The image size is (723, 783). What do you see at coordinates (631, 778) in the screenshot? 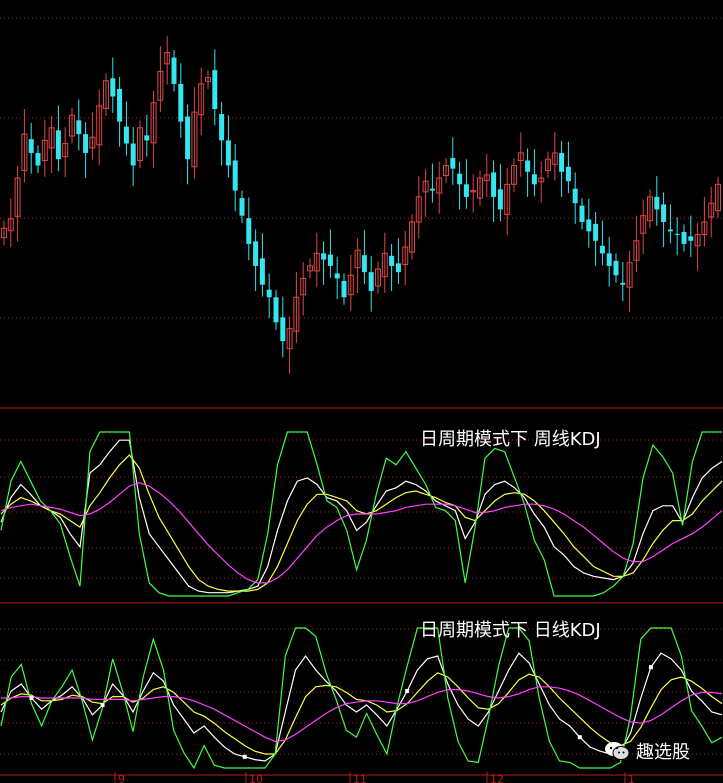
I see `x-tick-label: 1` at bounding box center [631, 778].